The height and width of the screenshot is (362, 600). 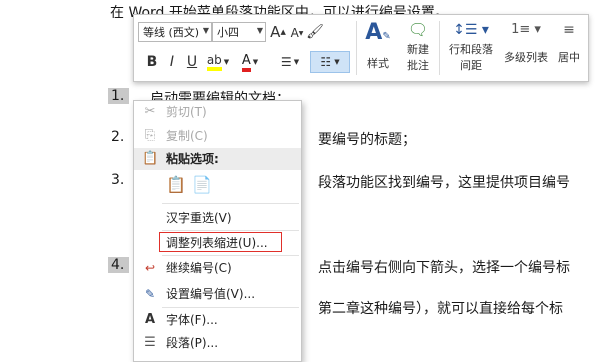 I want to click on italic-button: I, so click(x=172, y=62).